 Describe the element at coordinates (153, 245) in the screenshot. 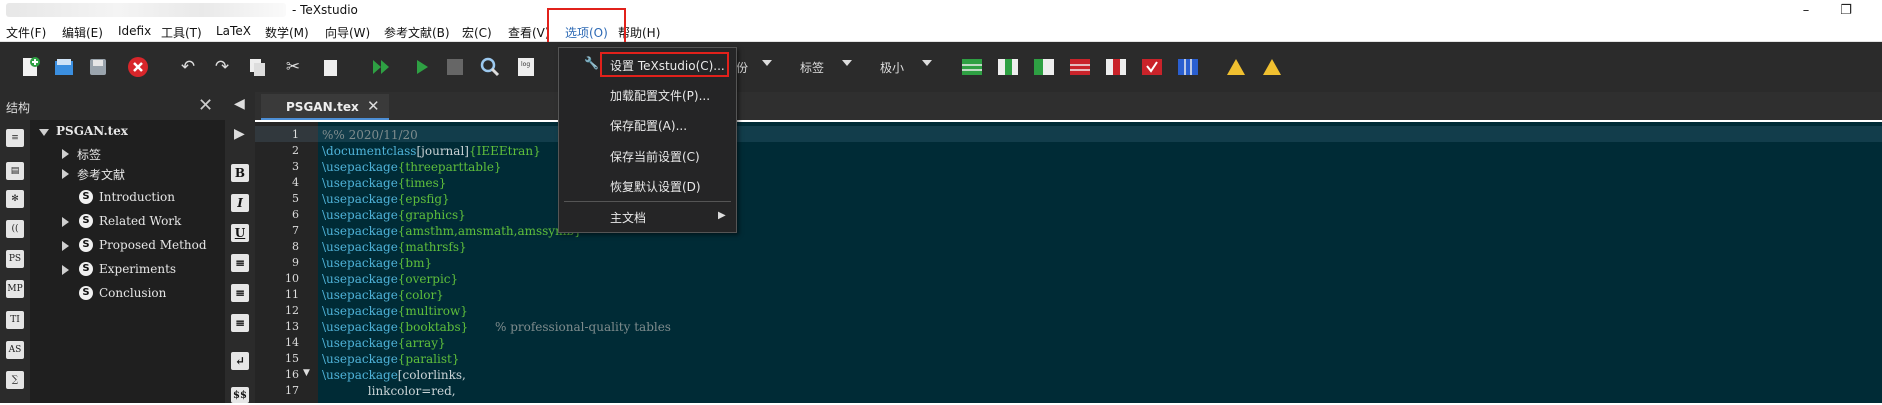

I see `tree-item-proposed-method: Proposed Method` at that location.